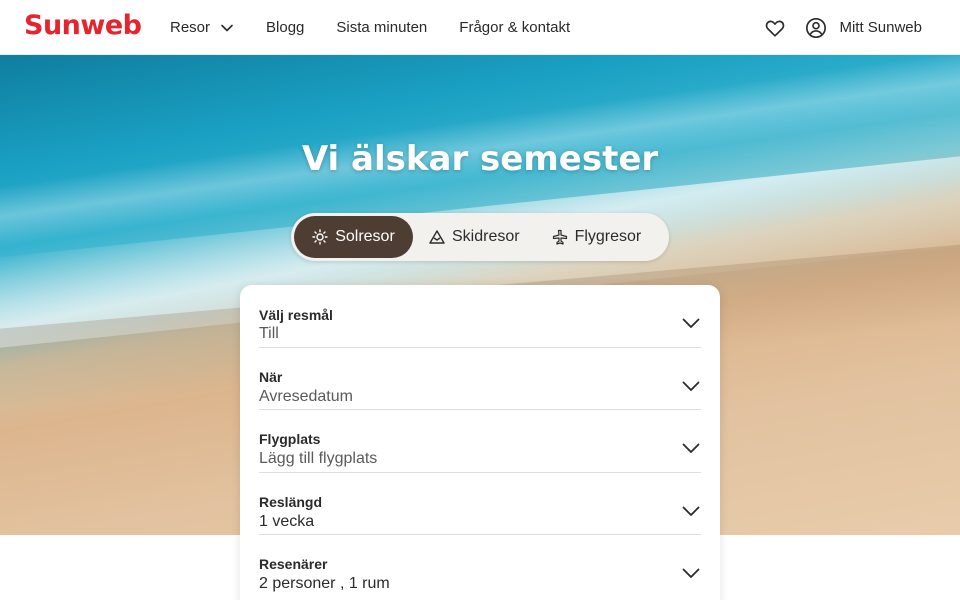  I want to click on sunweb-logo: Sunweb, so click(83, 25).